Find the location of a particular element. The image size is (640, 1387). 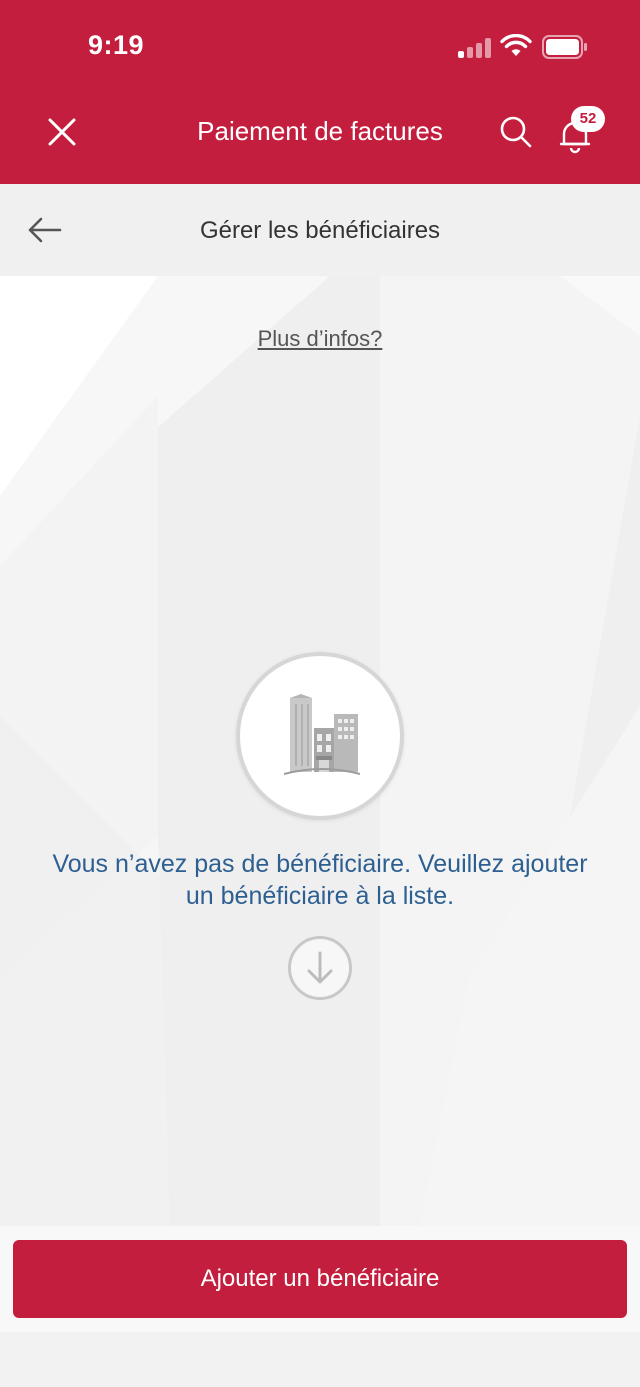

scroll-down-button is located at coordinates (320, 968).